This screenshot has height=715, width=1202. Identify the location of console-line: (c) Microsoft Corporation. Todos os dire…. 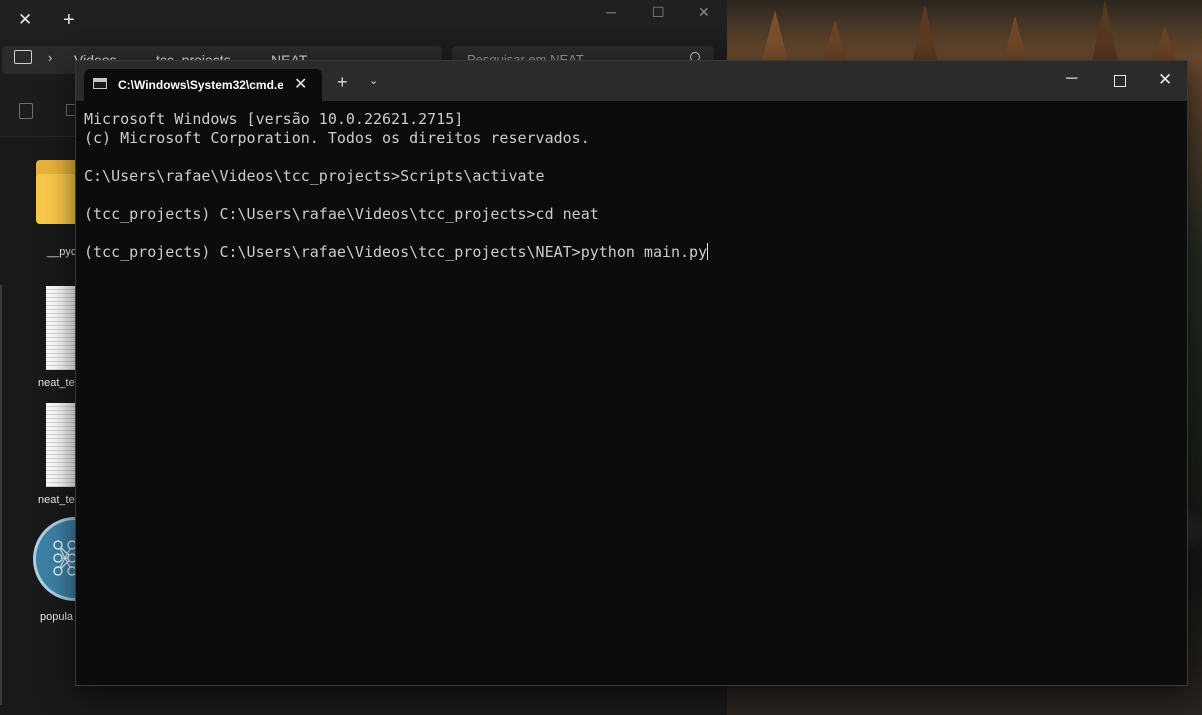
(337, 138).